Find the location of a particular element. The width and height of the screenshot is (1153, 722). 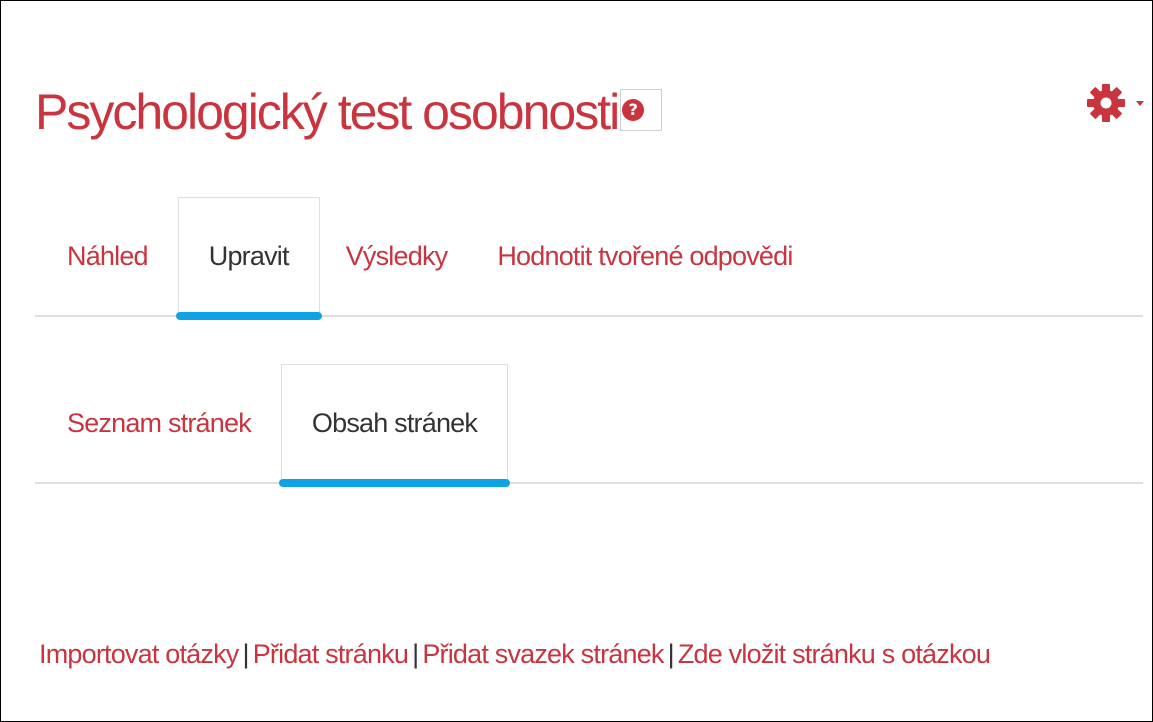

tab-label: Náhled is located at coordinates (108, 255).